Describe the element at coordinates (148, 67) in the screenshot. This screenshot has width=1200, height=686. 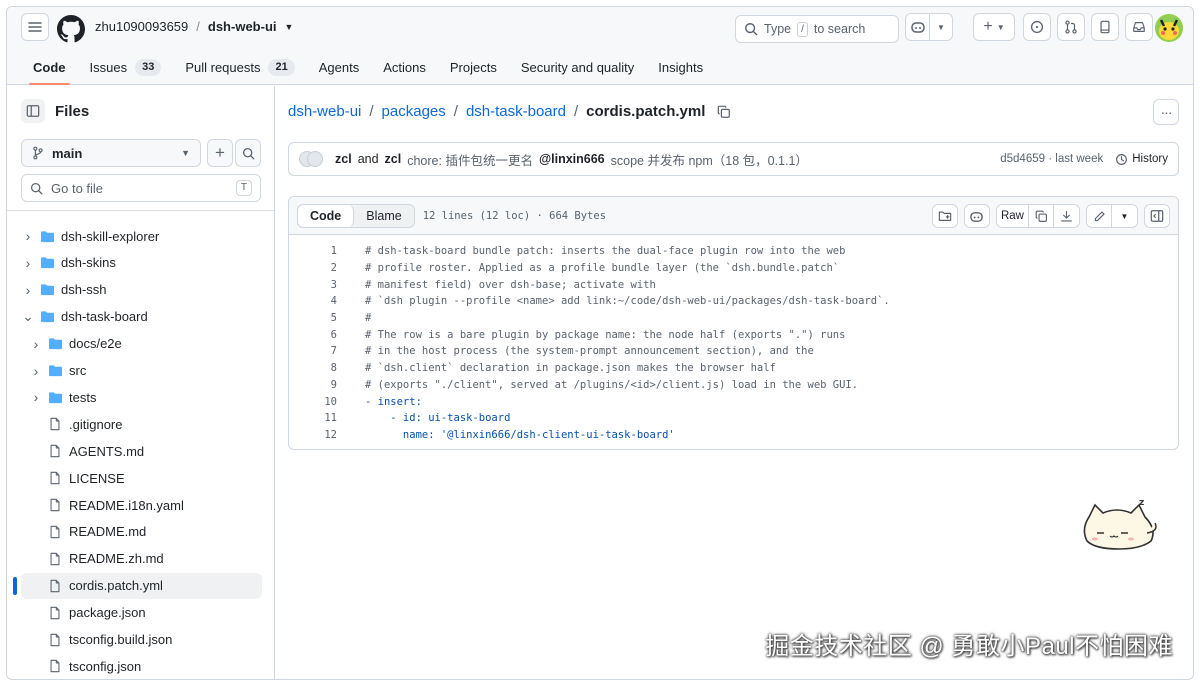
I see `issues-count-badge: 33` at that location.